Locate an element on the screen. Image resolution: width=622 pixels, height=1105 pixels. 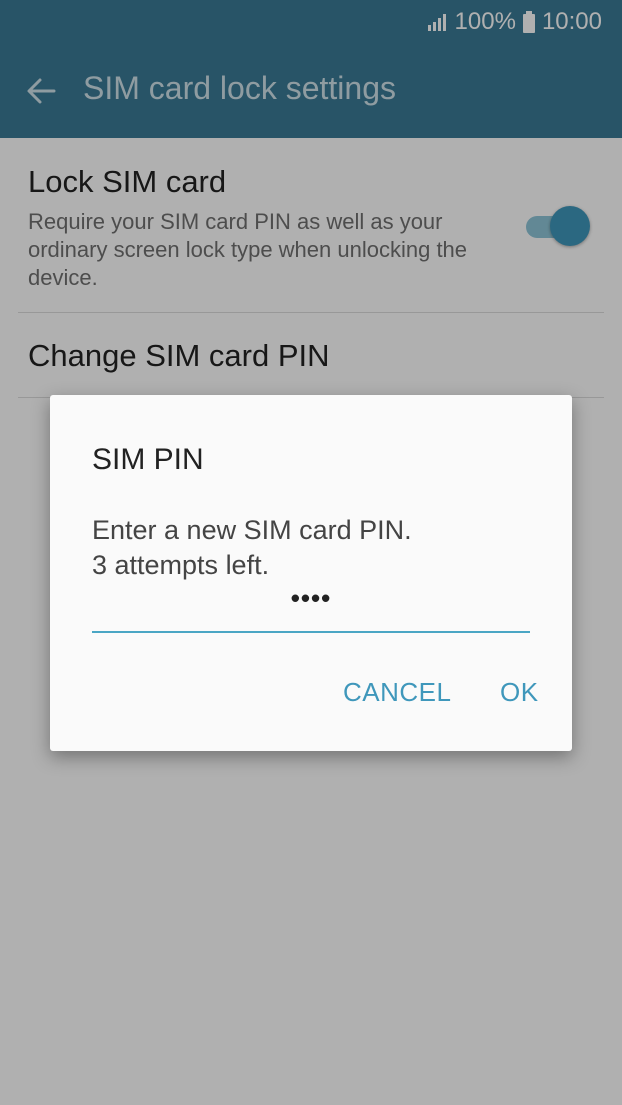
dialog-message-line2: 3 attempts left. is located at coordinates (181, 565).